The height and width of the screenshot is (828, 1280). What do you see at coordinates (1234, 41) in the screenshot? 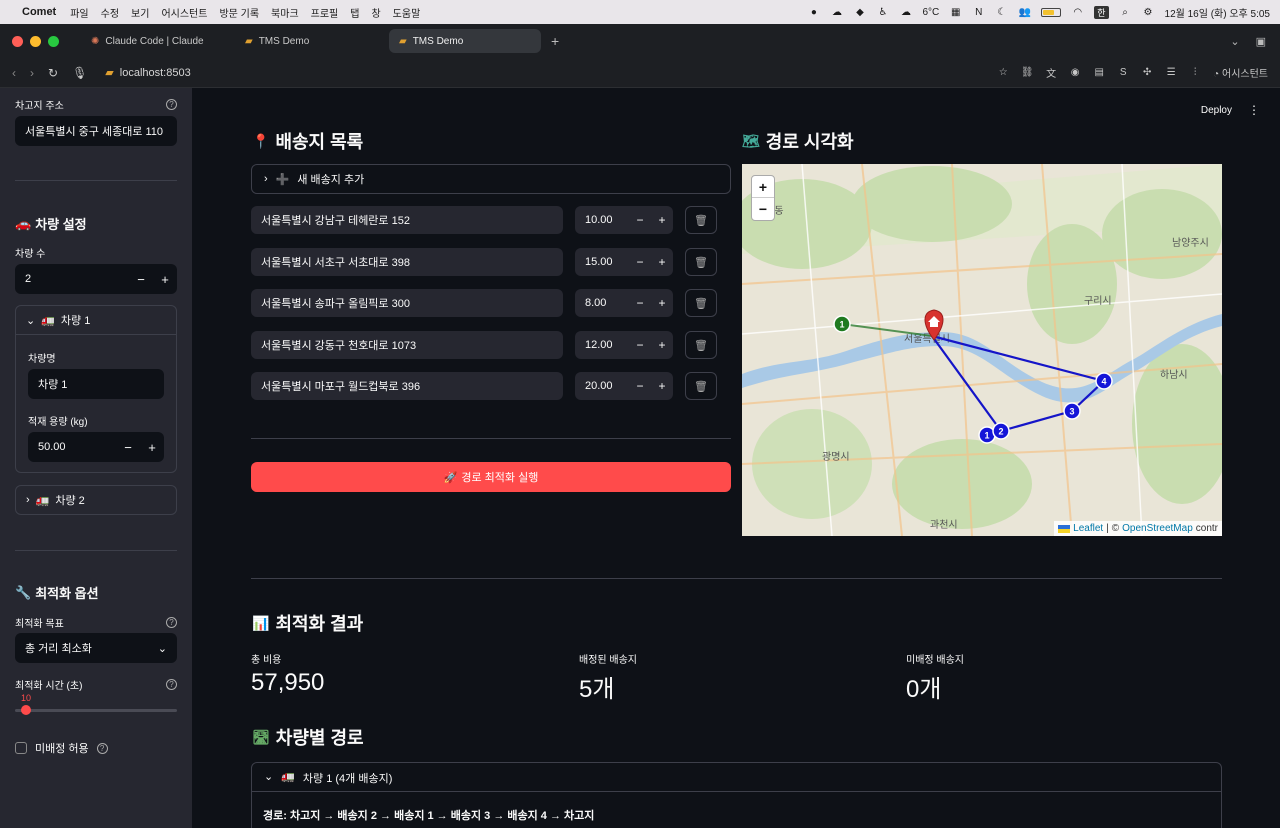
I see `tab-list-chevron-icon: ⌄` at bounding box center [1234, 41].